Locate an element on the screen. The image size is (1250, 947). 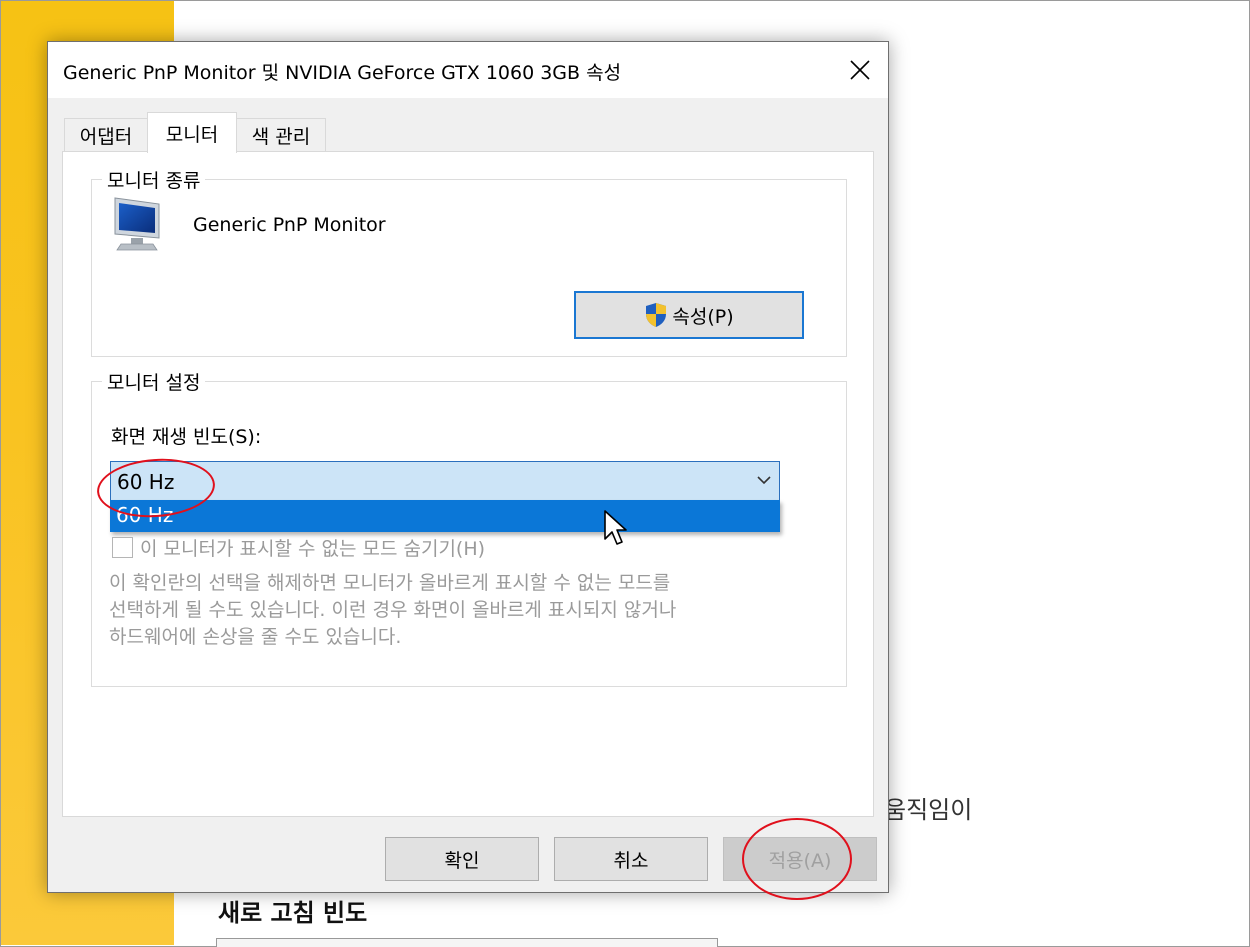
background-refresh-select is located at coordinates (467, 942).